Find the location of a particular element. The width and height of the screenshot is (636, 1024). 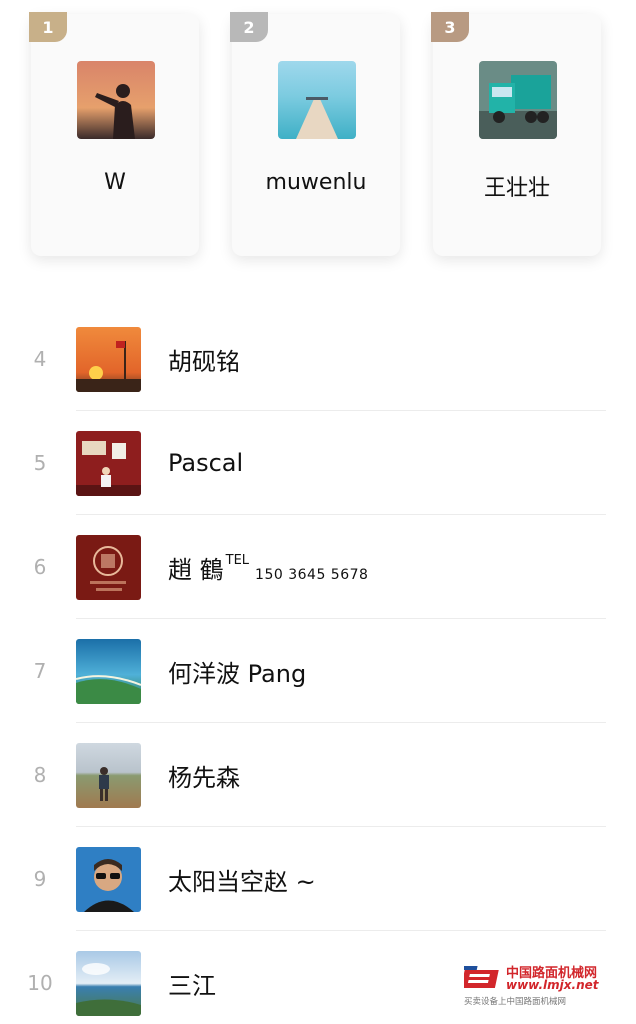

tel-number: 150 3645 5678 is located at coordinates (312, 575).